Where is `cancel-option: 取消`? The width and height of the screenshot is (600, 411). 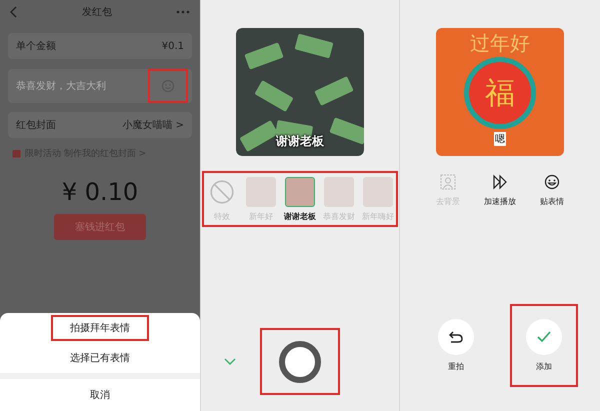
cancel-option: 取消 is located at coordinates (100, 395).